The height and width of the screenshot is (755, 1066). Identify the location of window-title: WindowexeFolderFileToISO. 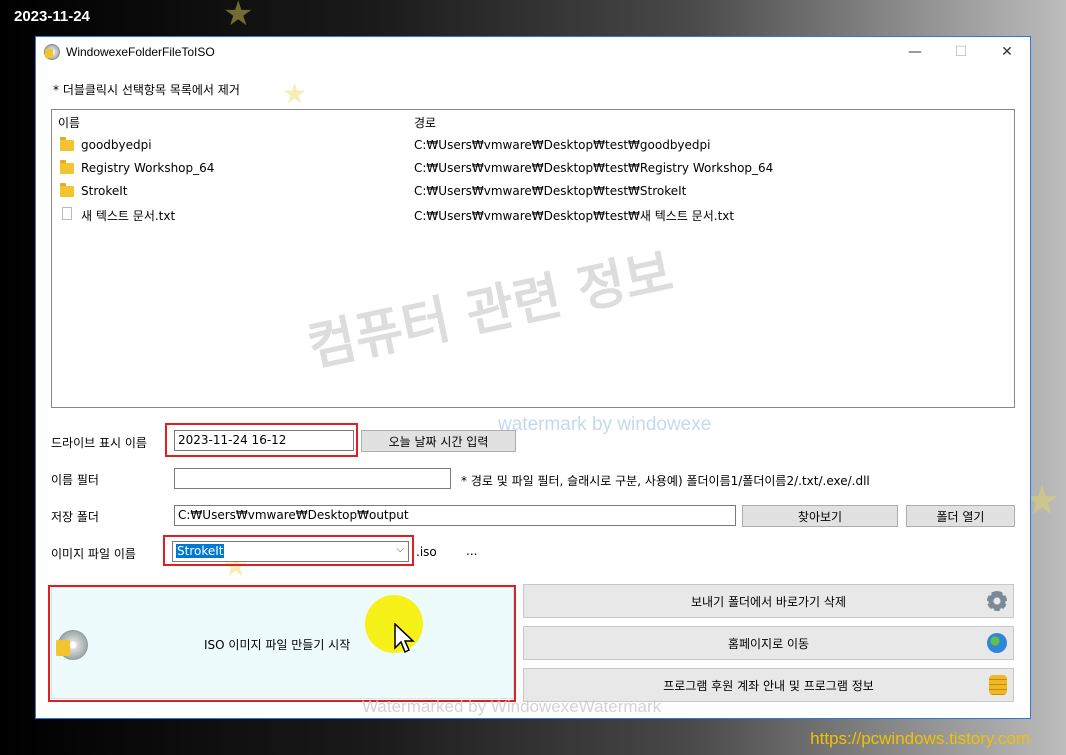
(140, 51).